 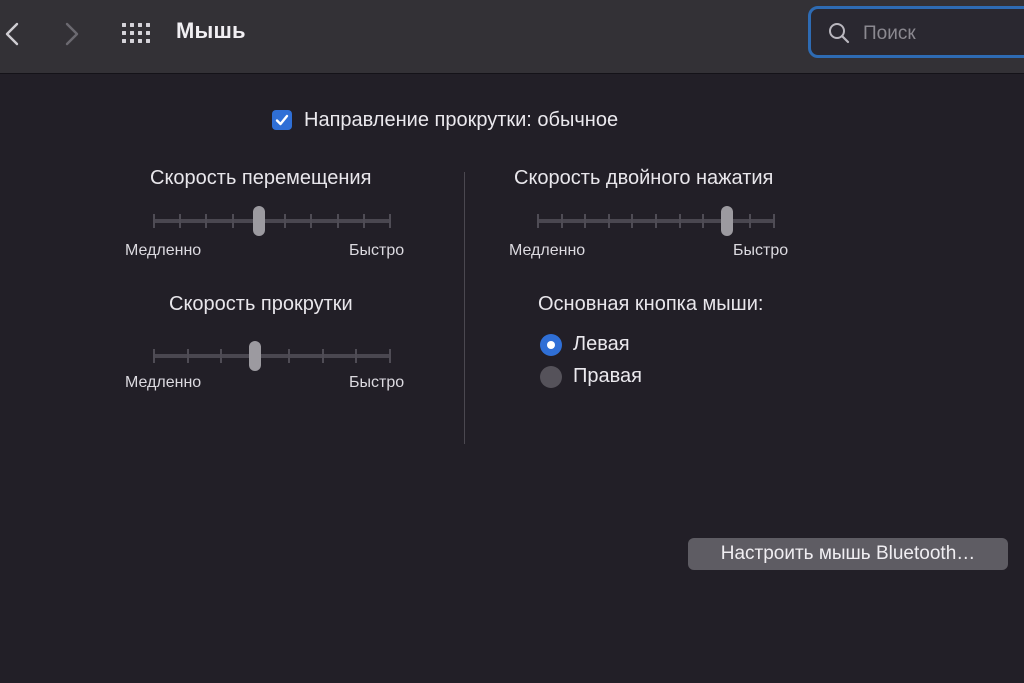 I want to click on double-click-speed-slider, so click(x=656, y=221).